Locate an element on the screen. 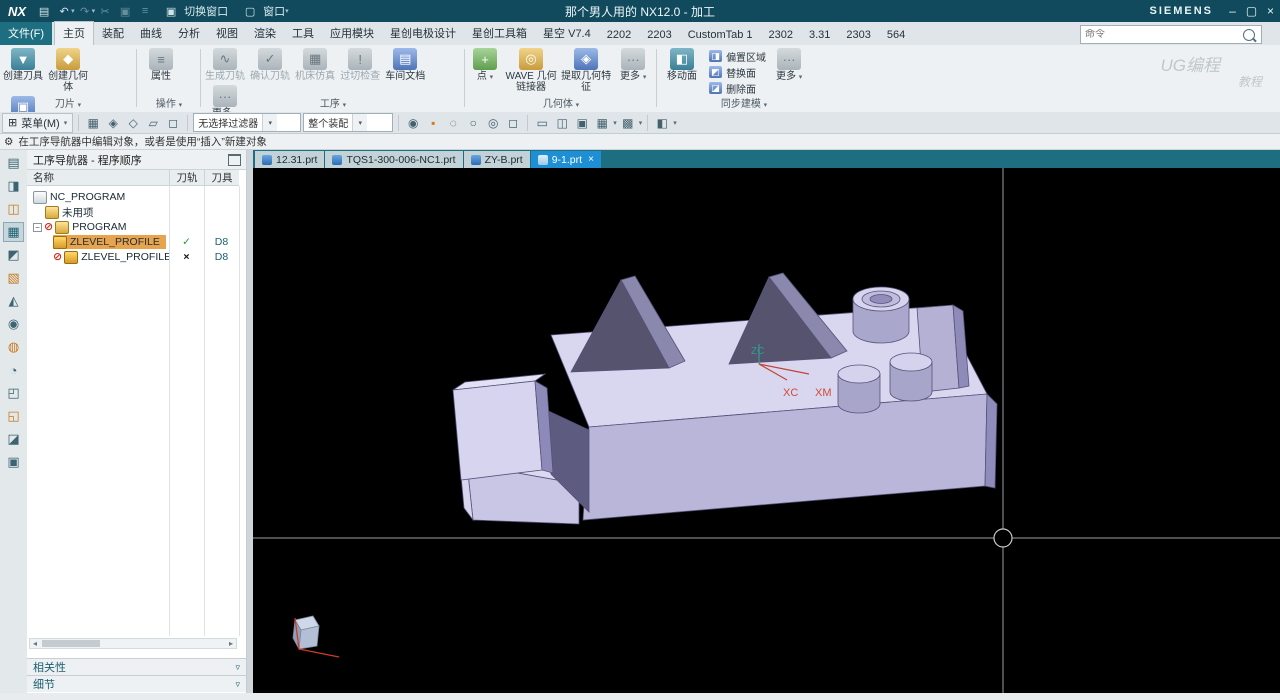 This screenshot has width=1280, height=700. create-tool-button: ▼ 创建刀具 is located at coordinates (23, 63).